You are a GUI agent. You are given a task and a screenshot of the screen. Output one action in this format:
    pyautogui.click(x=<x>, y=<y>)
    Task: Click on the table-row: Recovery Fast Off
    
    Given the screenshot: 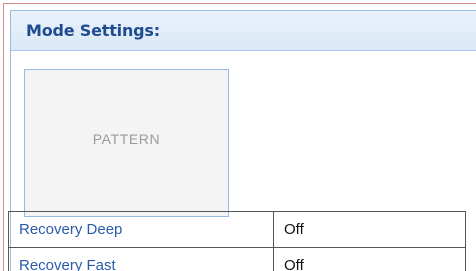 What is the action you would take?
    pyautogui.click(x=237, y=259)
    